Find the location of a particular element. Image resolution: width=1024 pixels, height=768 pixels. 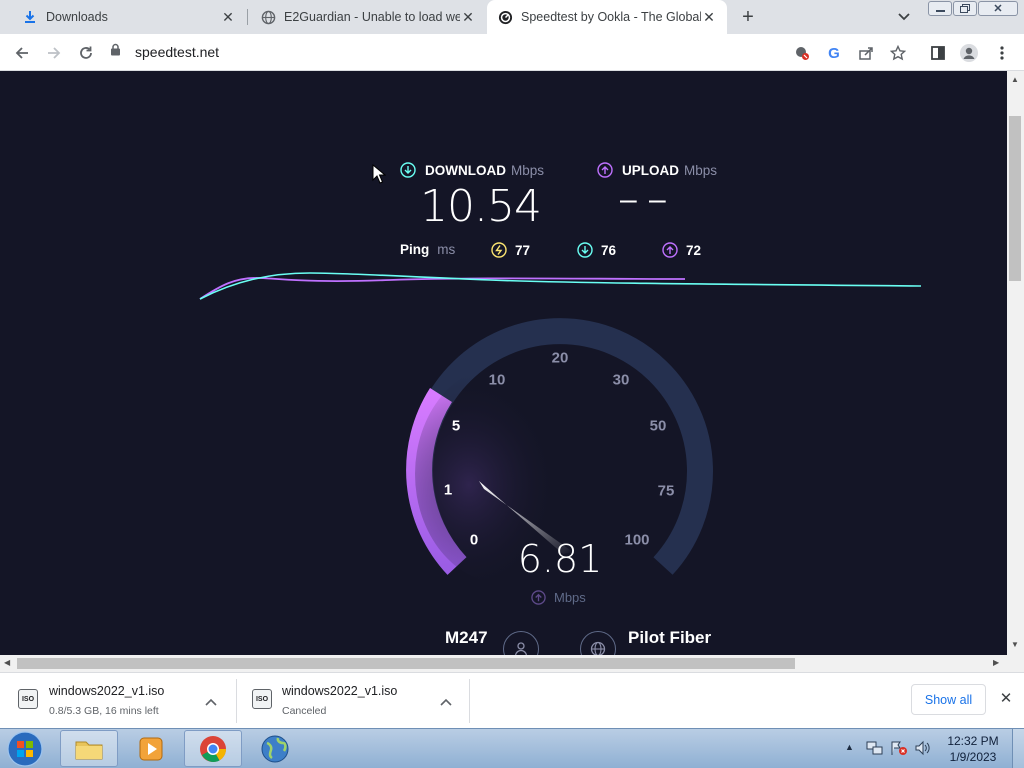

menu-kebab-icon is located at coordinates (1002, 53).